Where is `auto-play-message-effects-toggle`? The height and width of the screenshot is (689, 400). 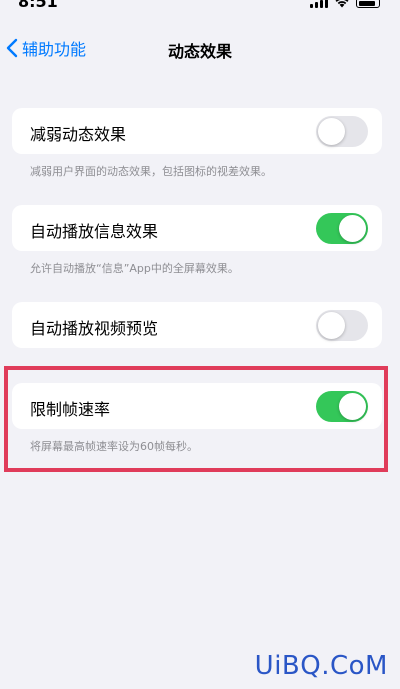
auto-play-message-effects-toggle is located at coordinates (342, 228).